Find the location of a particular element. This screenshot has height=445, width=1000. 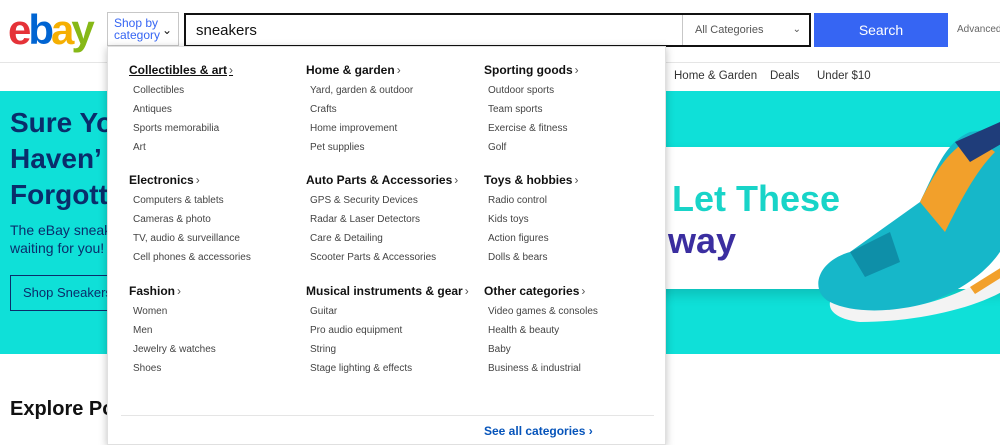

ebay-logo: ebay is located at coordinates (51, 29).